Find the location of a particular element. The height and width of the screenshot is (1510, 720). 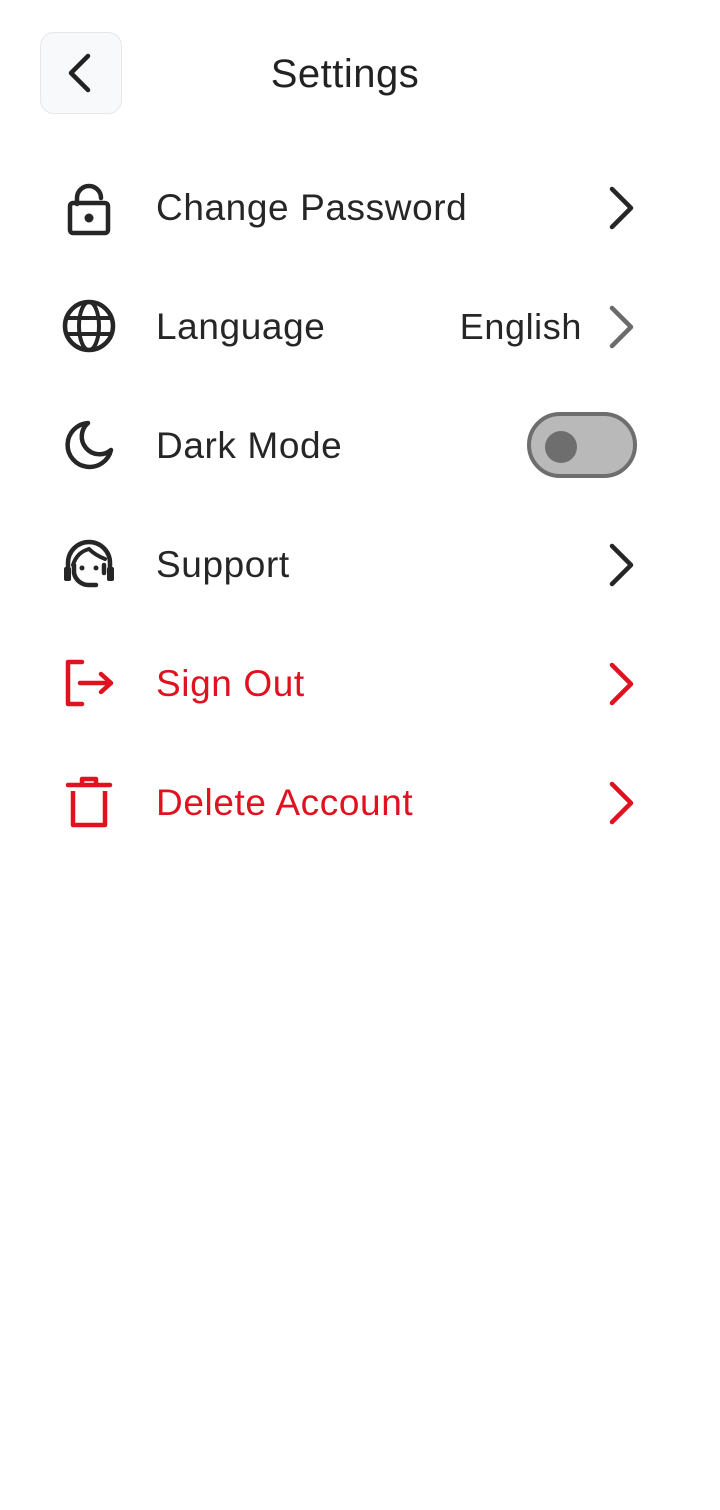

menu-item-label: Change Password is located at coordinates (312, 207).